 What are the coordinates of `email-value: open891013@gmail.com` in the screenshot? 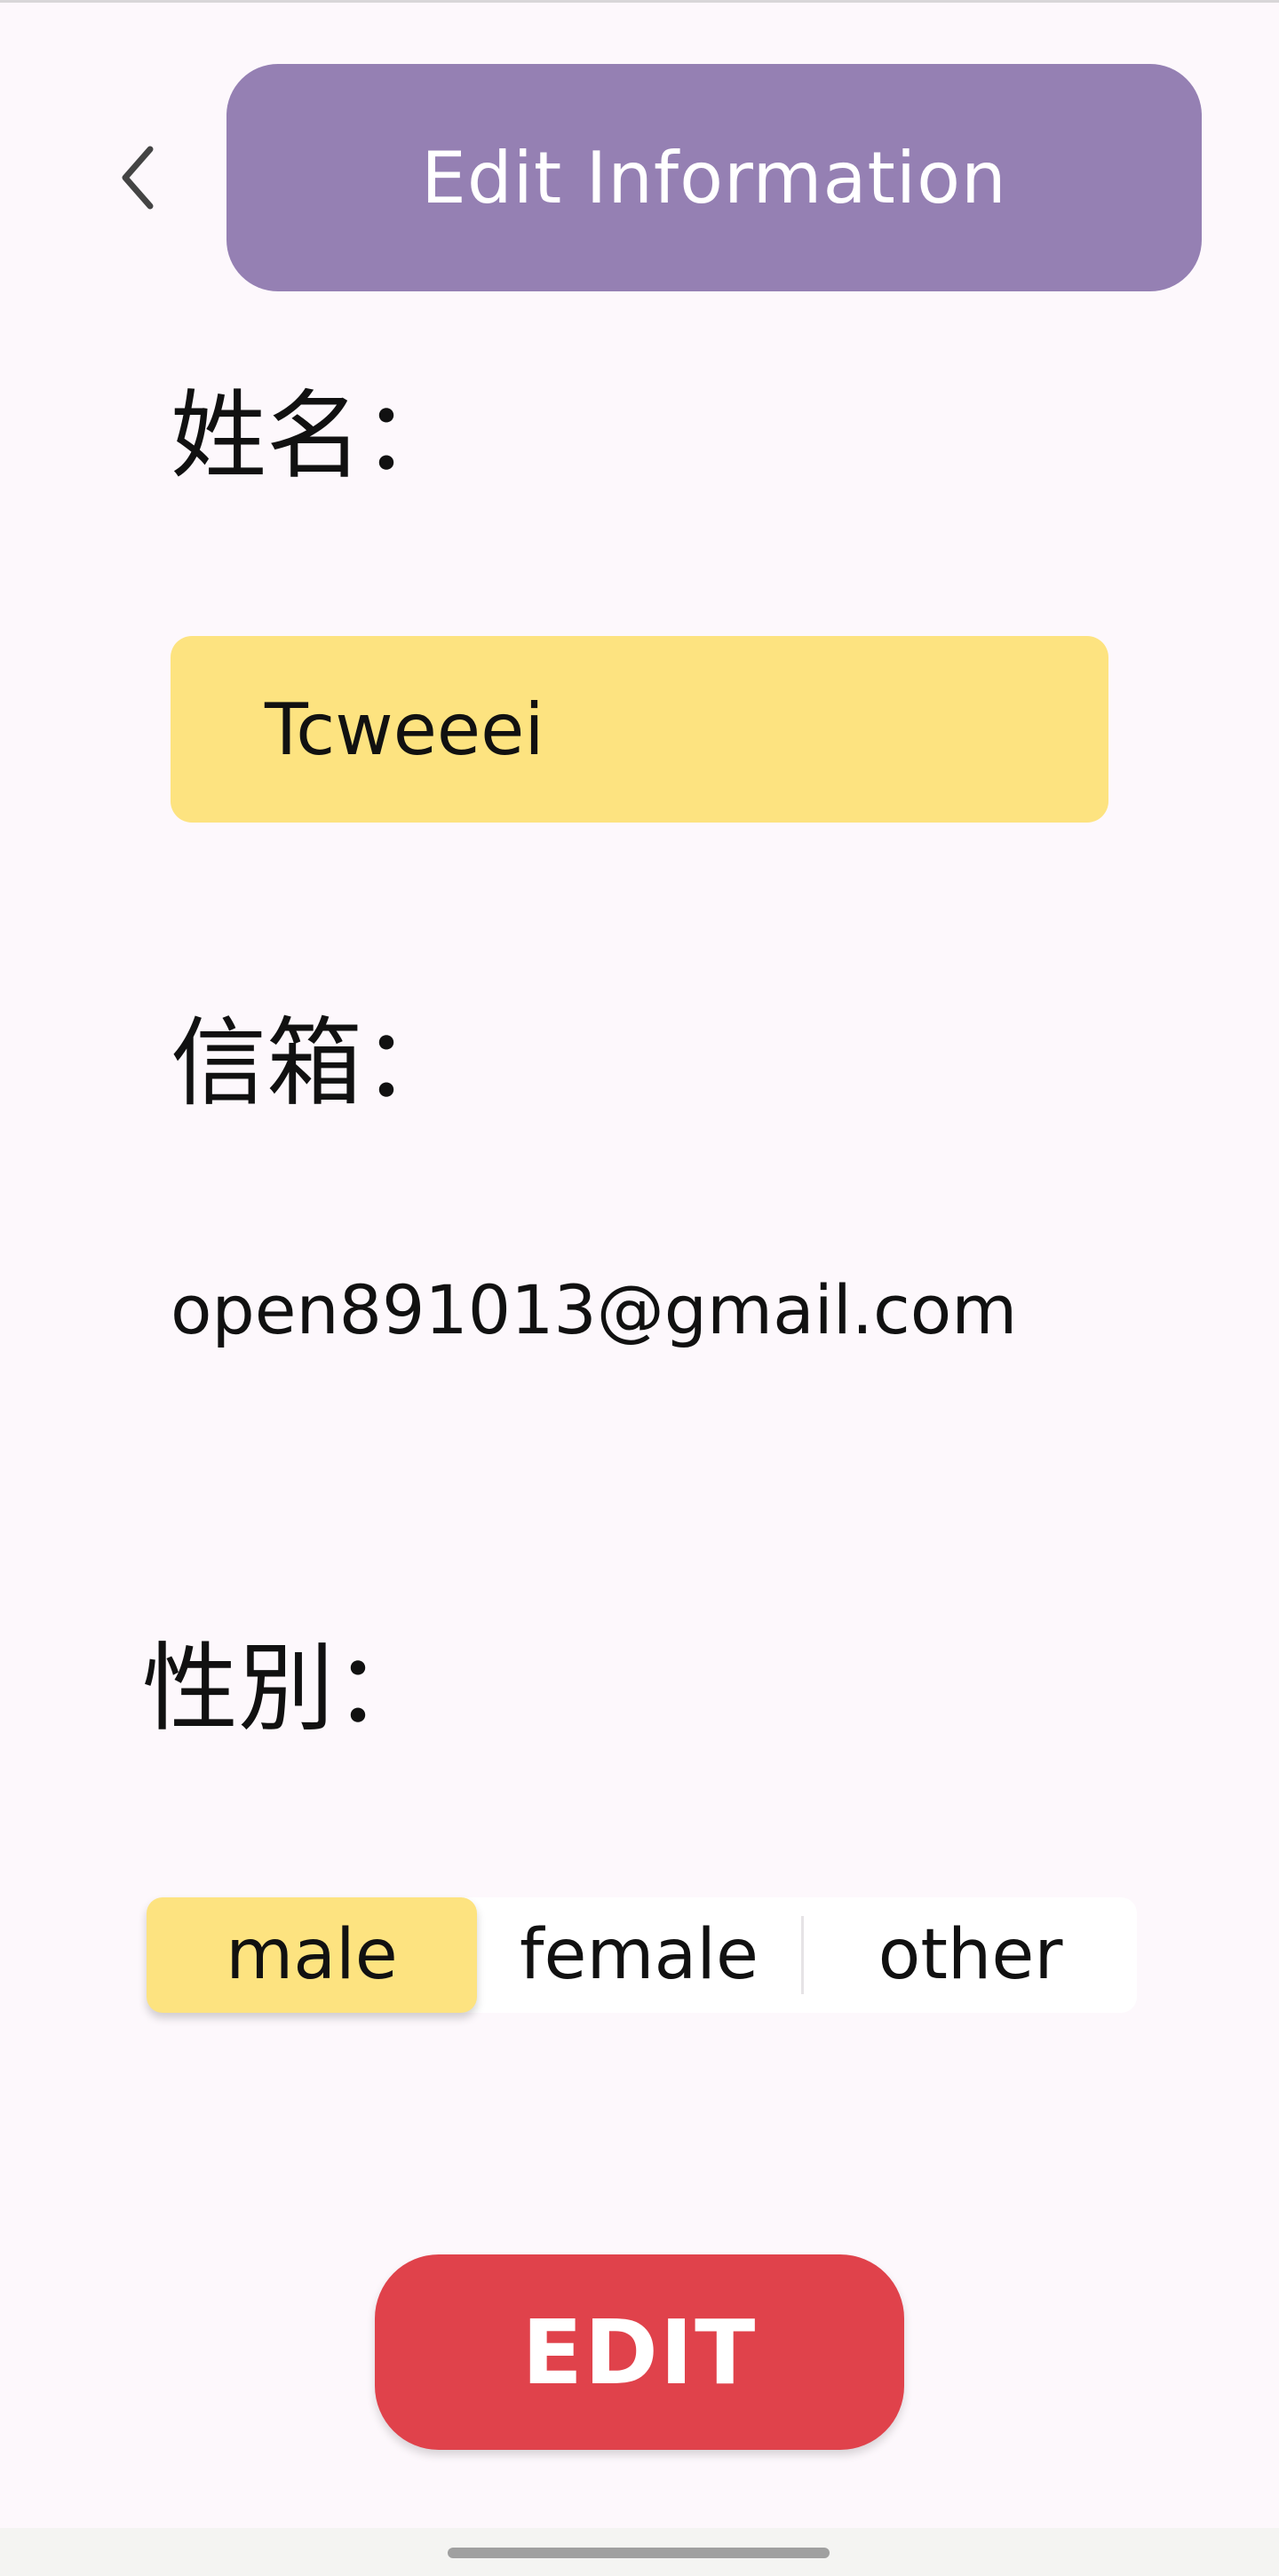 It's located at (594, 1309).